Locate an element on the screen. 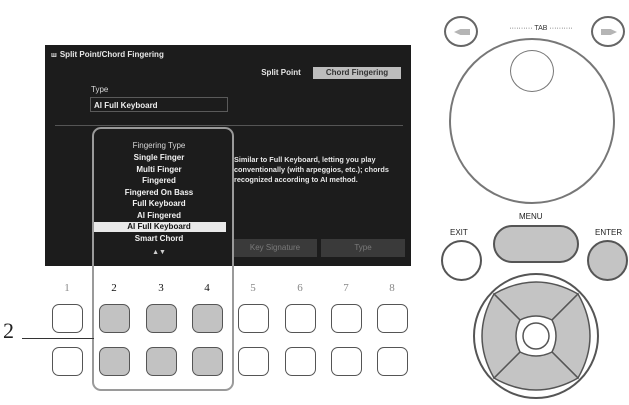  divider is located at coordinates (229, 125).